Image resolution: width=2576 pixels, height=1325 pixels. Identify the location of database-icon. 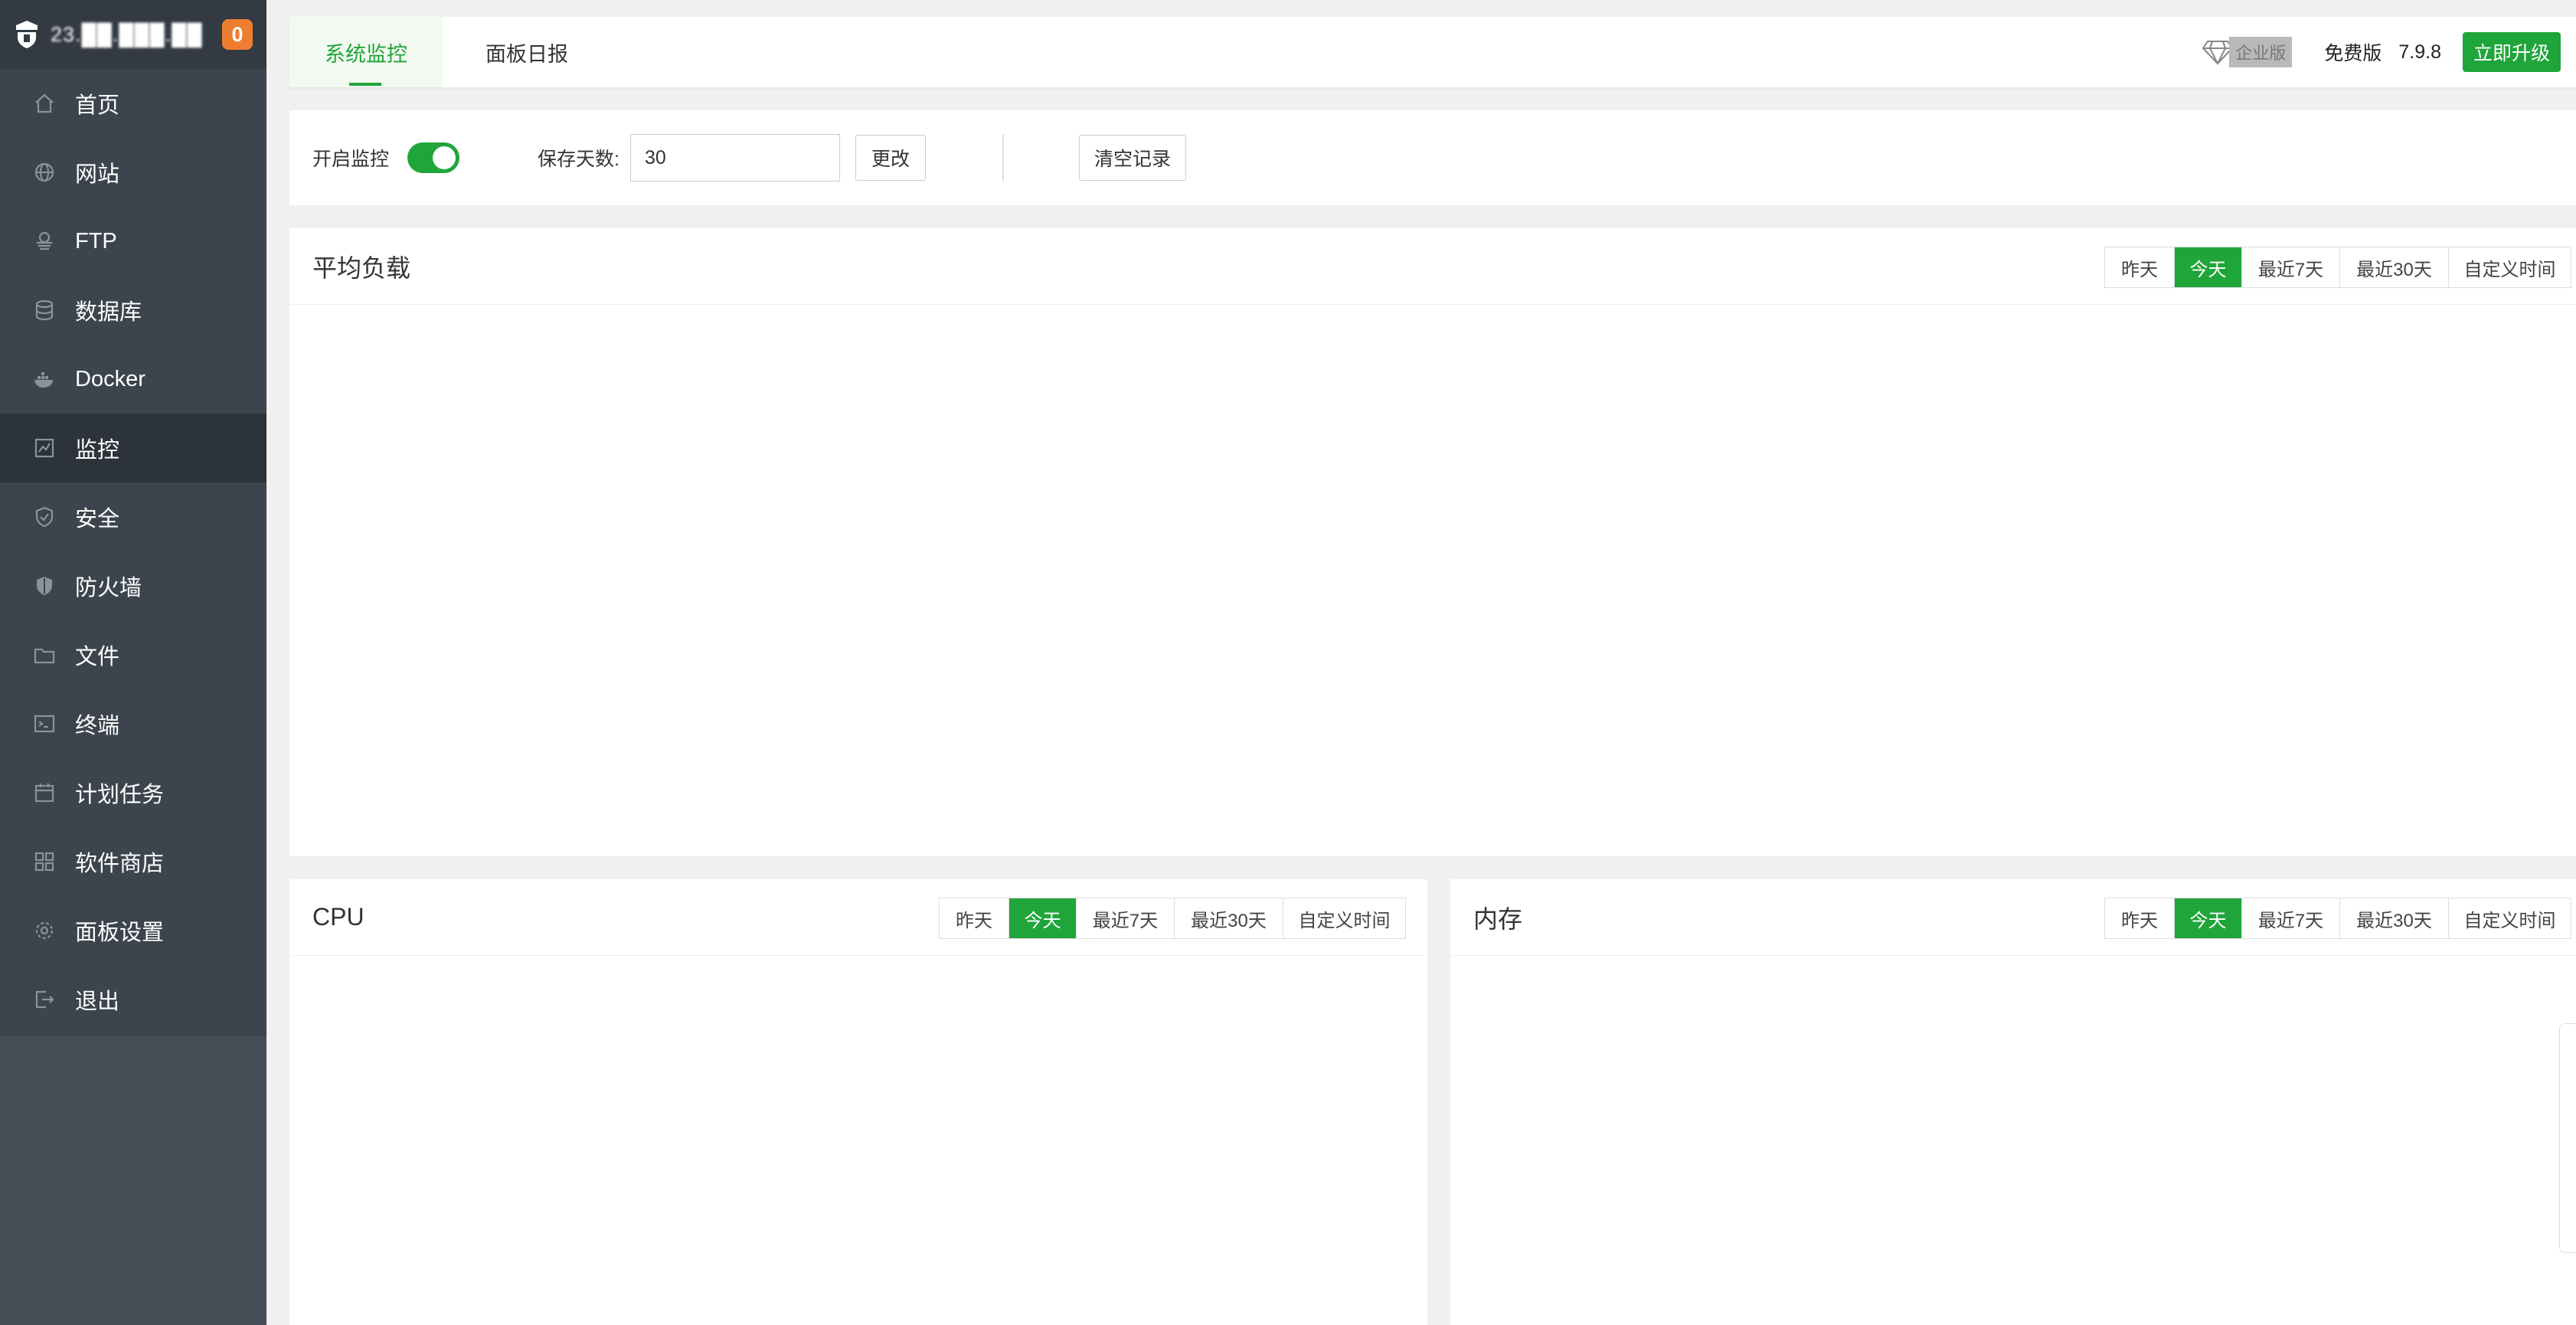
(44, 310).